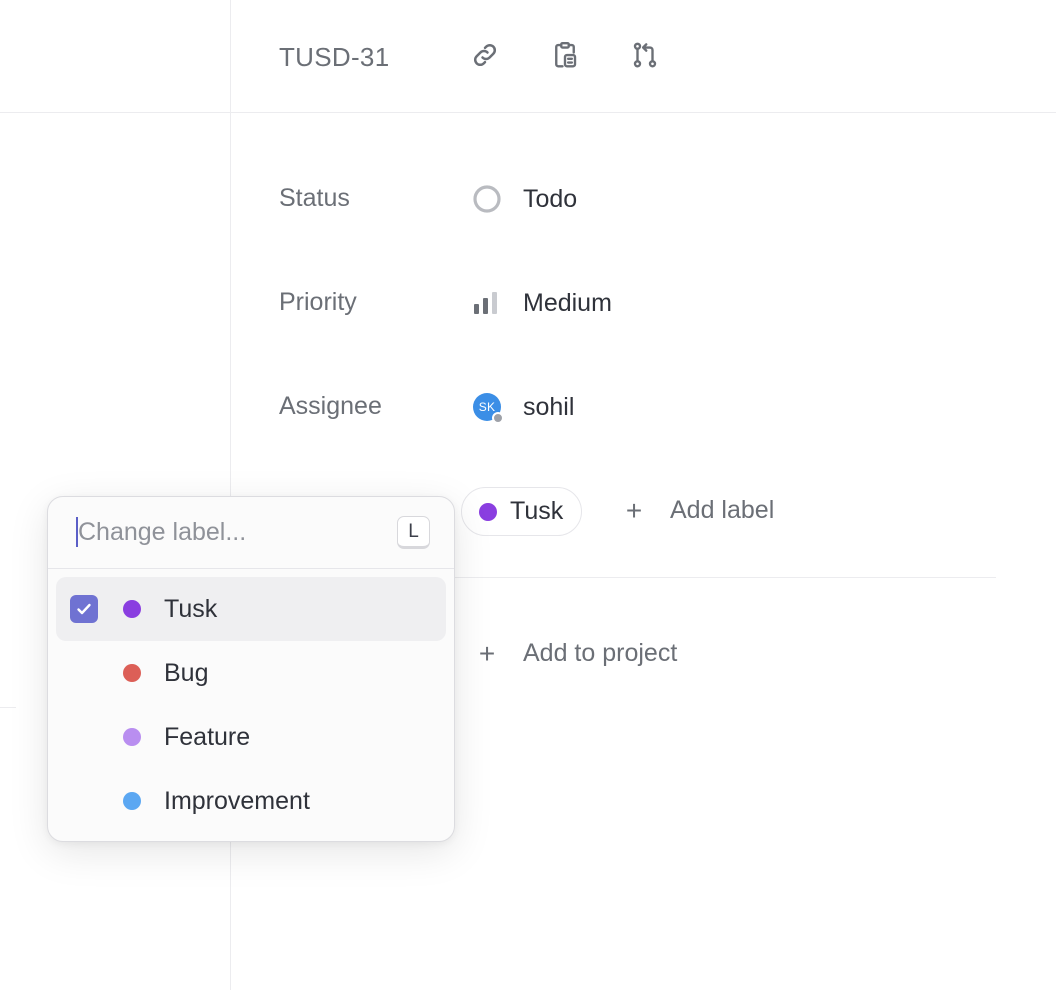 The height and width of the screenshot is (990, 1056). Describe the element at coordinates (237, 800) in the screenshot. I see `label-option-text: Improvement` at that location.